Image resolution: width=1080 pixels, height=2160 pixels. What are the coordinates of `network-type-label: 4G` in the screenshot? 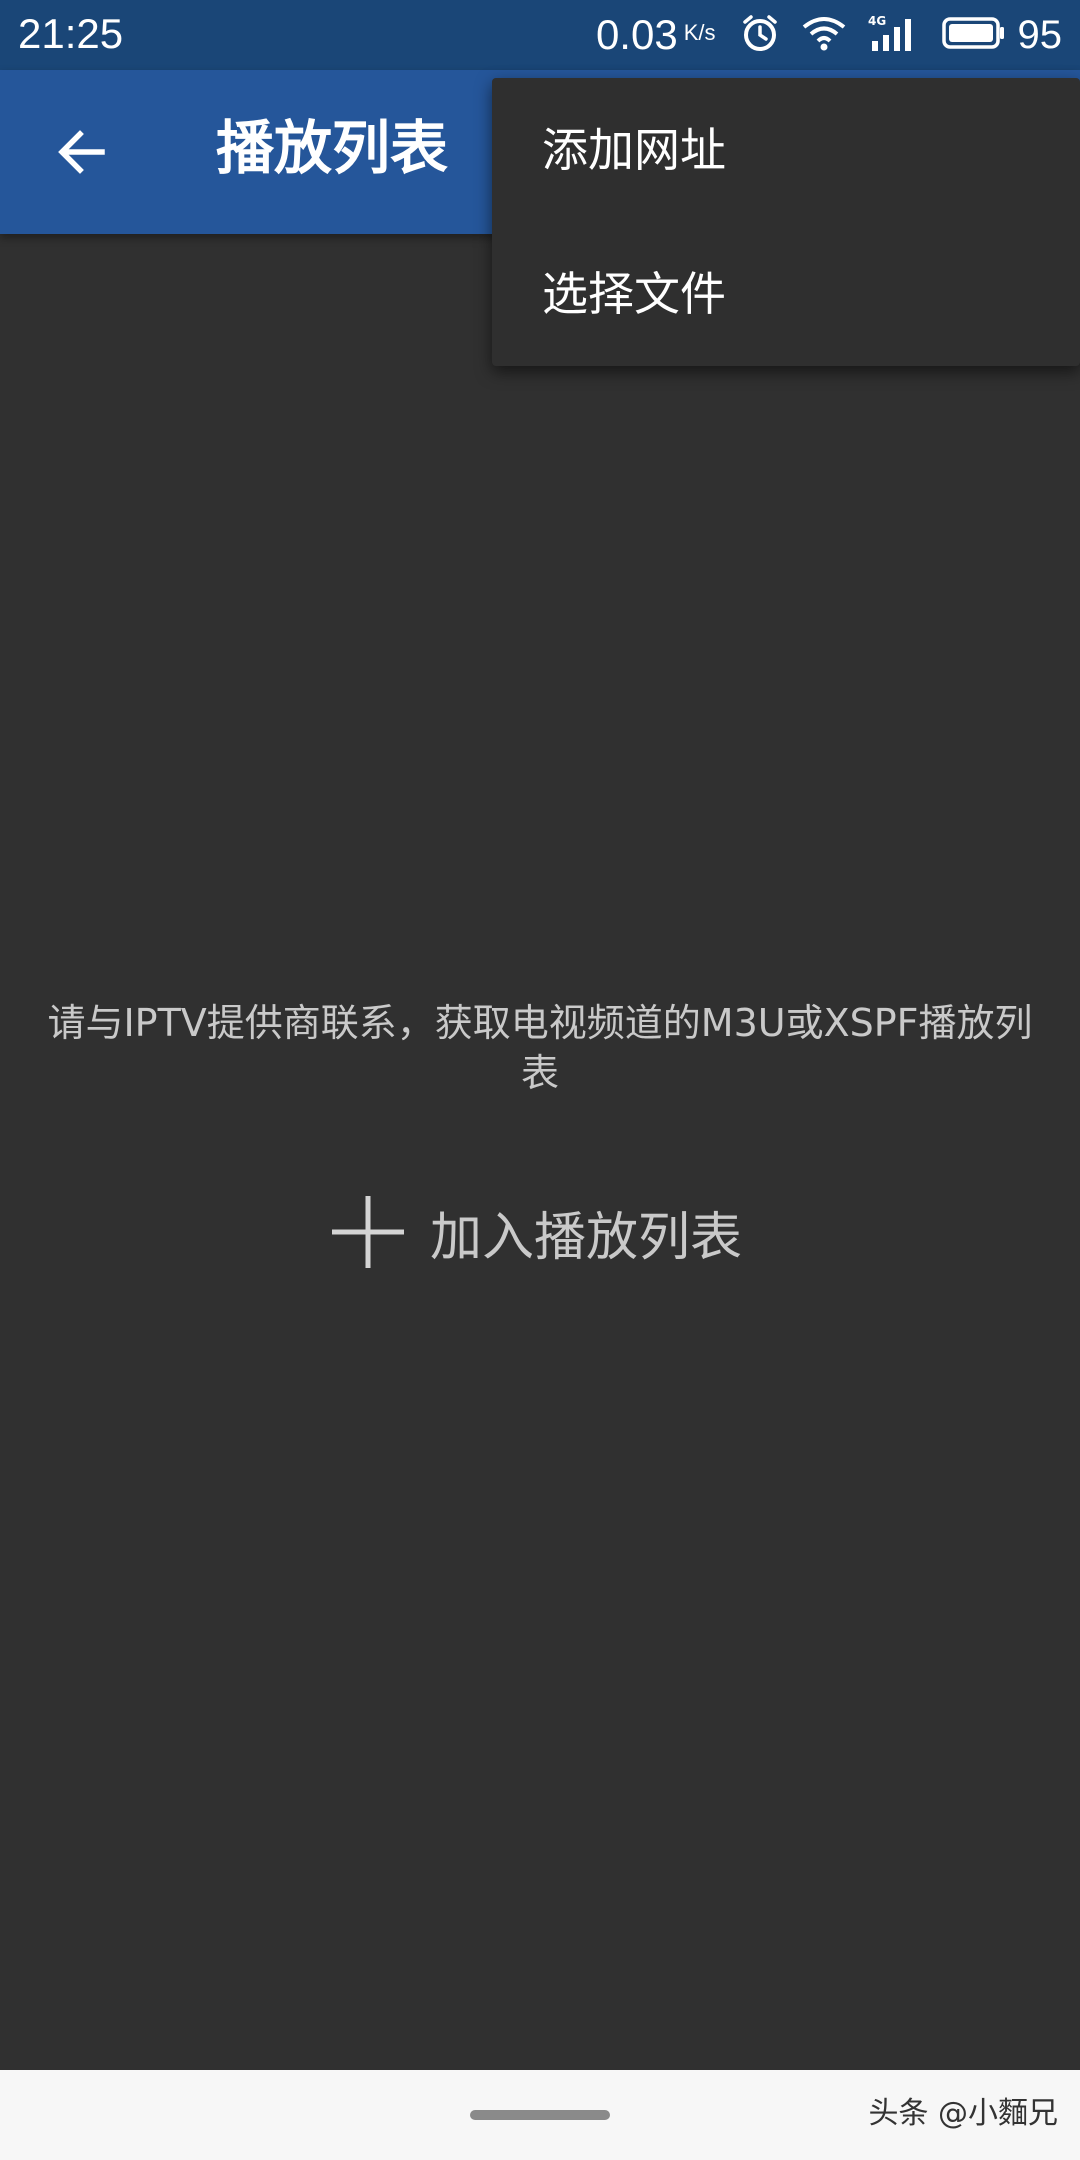 It's located at (877, 21).